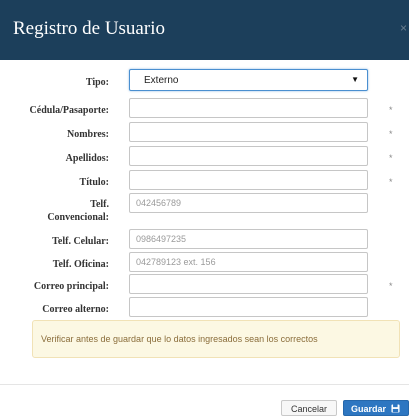 Image resolution: width=409 pixels, height=416 pixels. I want to click on tipo-selected-value: Externo, so click(161, 80).